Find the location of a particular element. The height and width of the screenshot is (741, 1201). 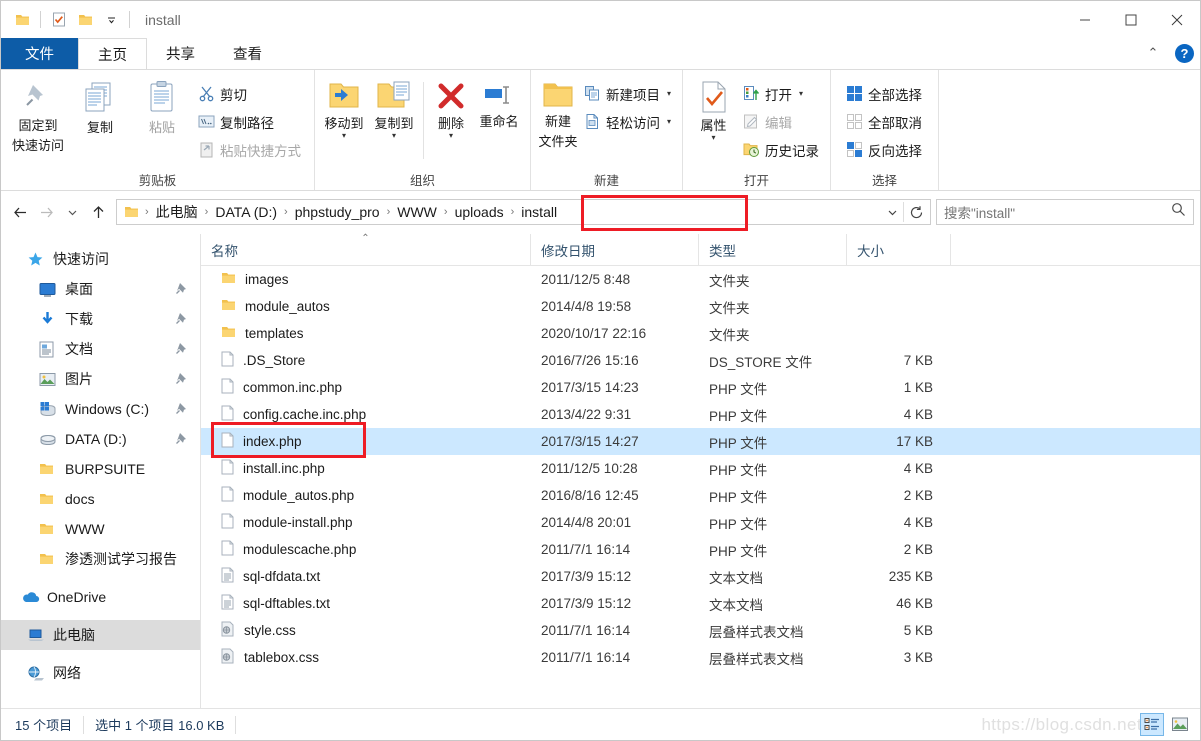

sidebar-item-burpsuite: BURPSUITE is located at coordinates (100, 469).